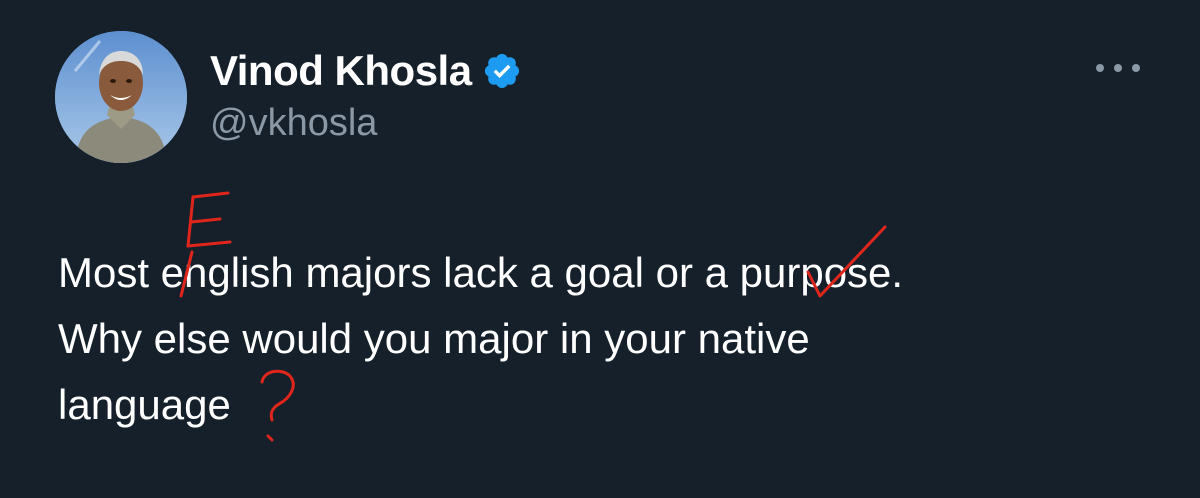 The width and height of the screenshot is (1200, 498). I want to click on author-name-row: Vinod Khosla, so click(366, 71).